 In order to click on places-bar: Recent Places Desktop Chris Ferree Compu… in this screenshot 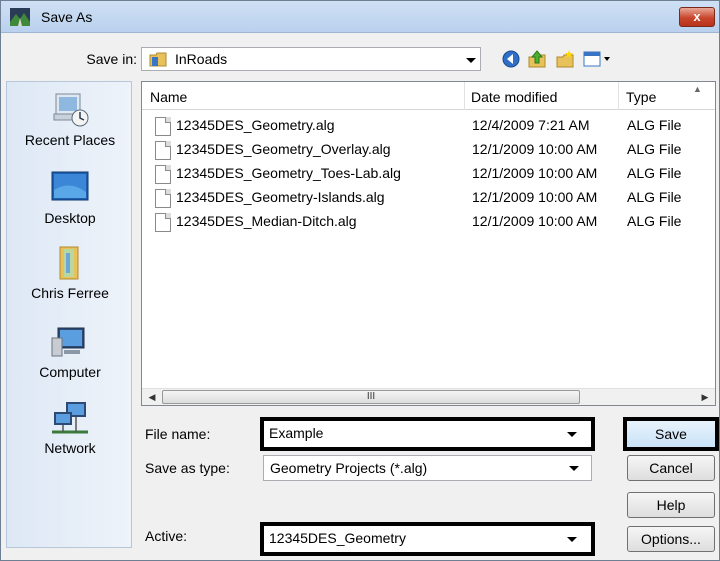, I will do `click(69, 314)`.